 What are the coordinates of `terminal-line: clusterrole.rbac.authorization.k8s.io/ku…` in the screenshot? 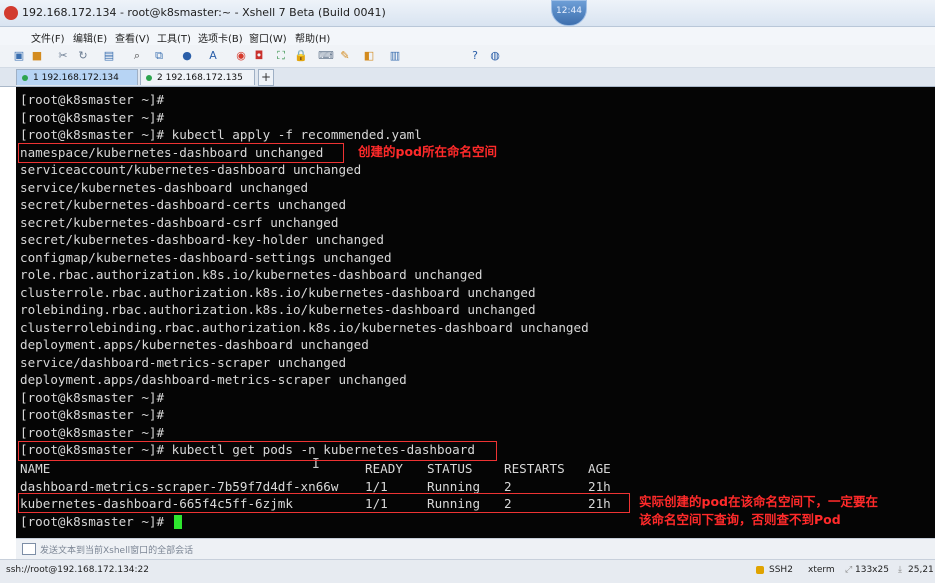 It's located at (278, 292).